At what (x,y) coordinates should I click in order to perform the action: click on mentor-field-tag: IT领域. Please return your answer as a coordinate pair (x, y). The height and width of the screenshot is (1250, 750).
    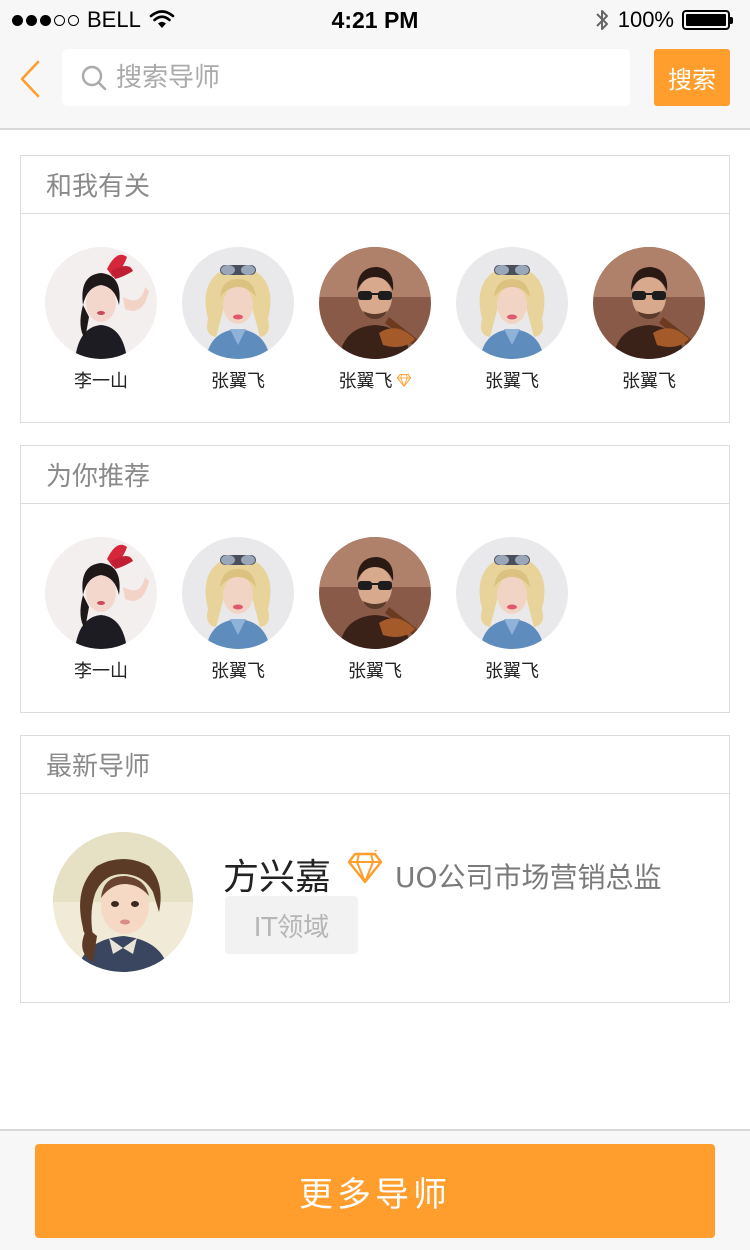
    Looking at the image, I should click on (291, 925).